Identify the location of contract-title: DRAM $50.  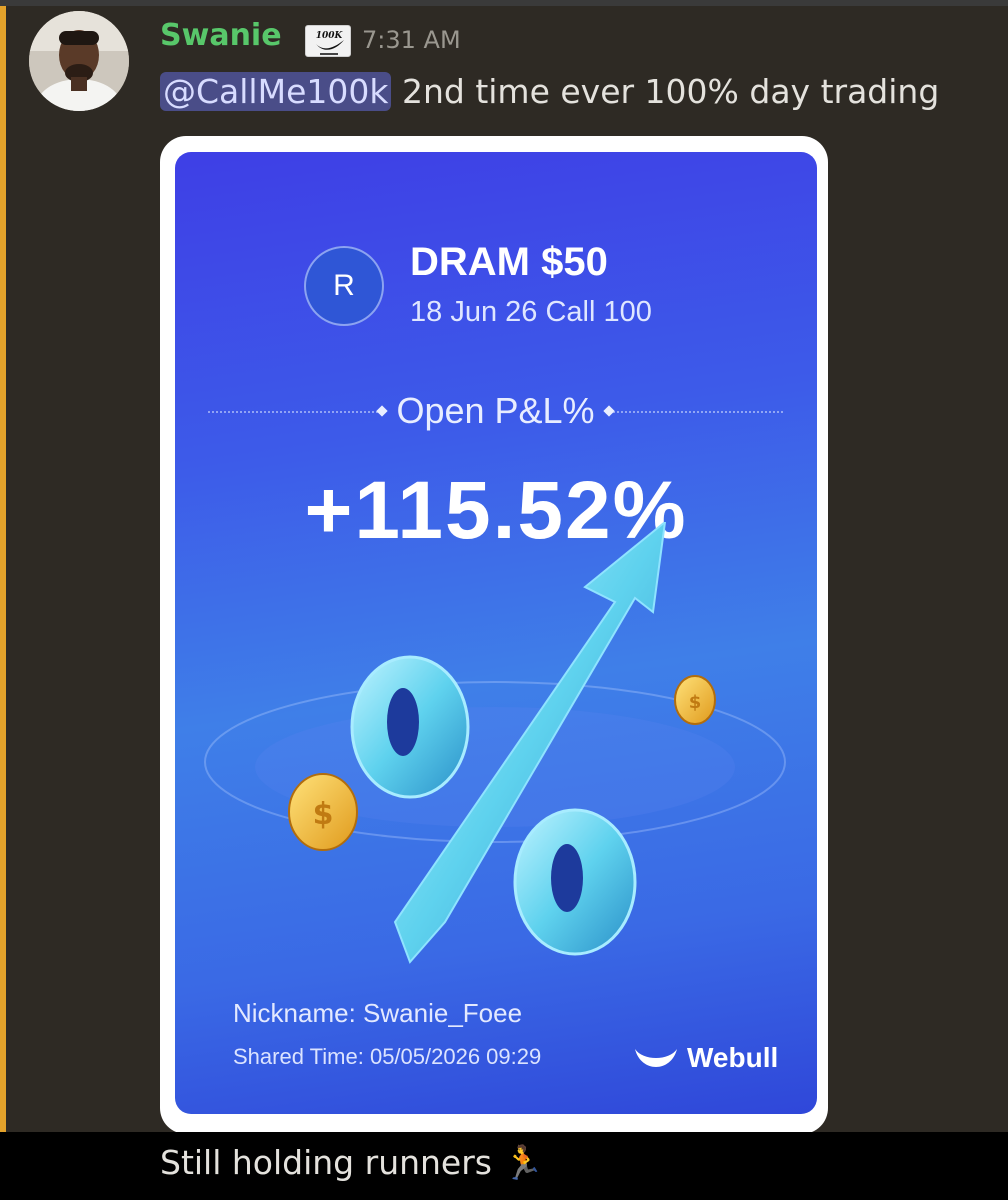
(509, 262).